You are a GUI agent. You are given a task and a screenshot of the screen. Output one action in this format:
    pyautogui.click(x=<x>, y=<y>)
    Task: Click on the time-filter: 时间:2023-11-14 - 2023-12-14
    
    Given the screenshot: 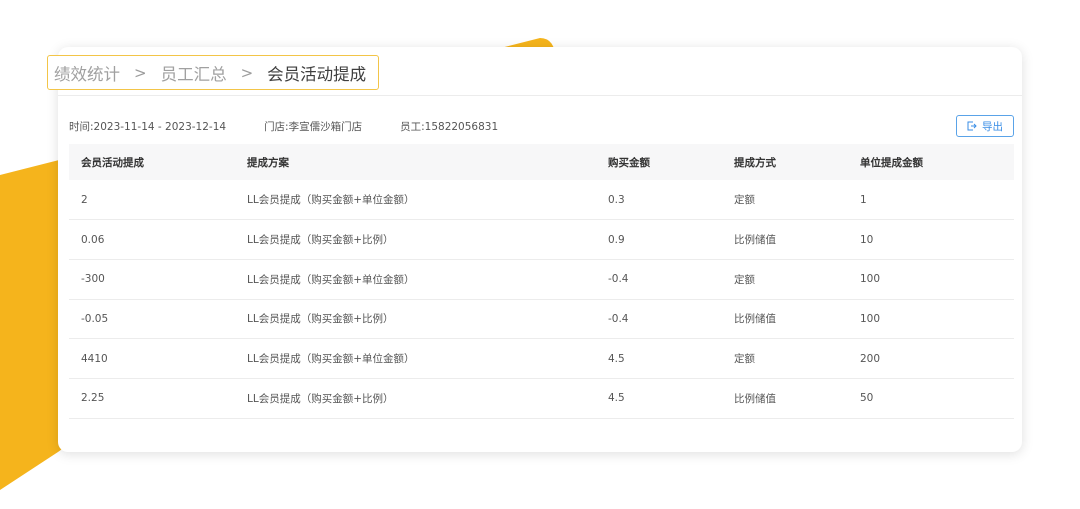 What is the action you would take?
    pyautogui.click(x=147, y=126)
    